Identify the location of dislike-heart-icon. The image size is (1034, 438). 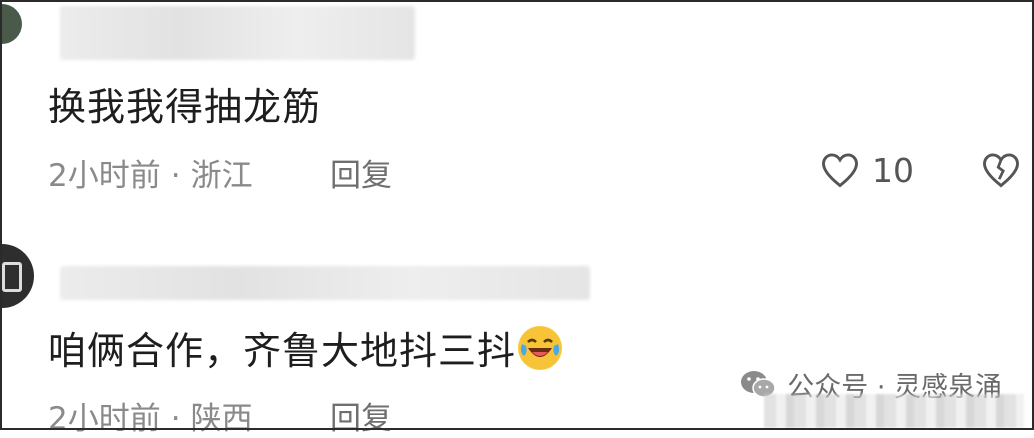
(1001, 170).